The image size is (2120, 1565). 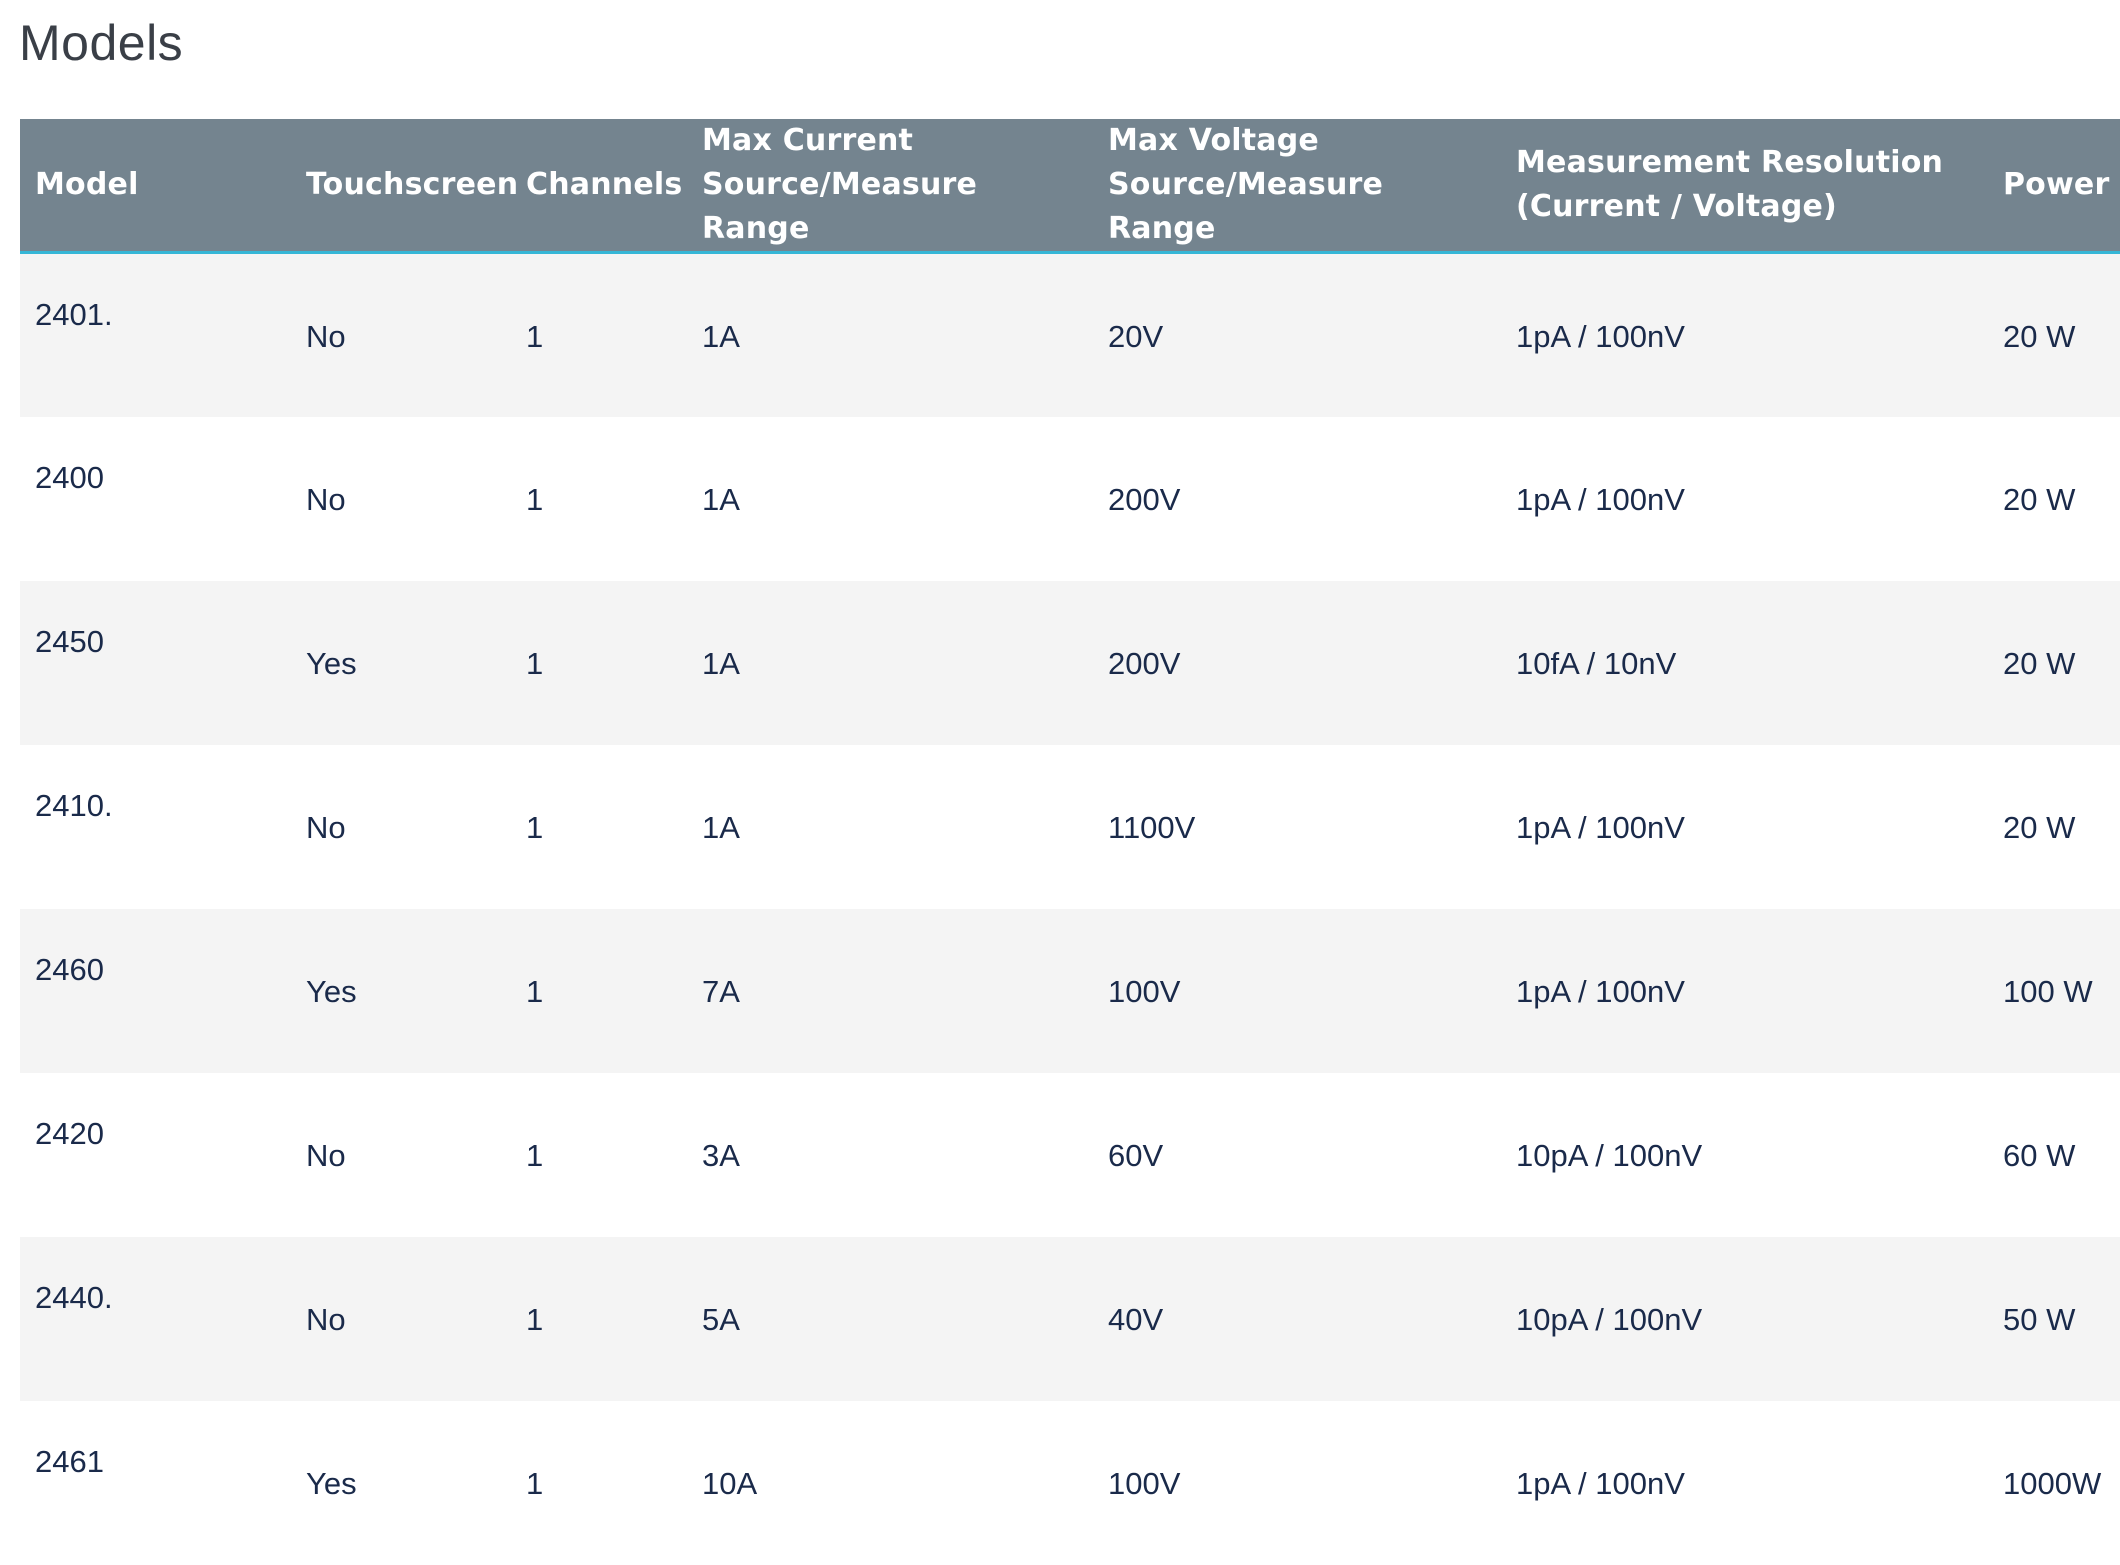 I want to click on column-header-label: Channels, so click(x=604, y=184).